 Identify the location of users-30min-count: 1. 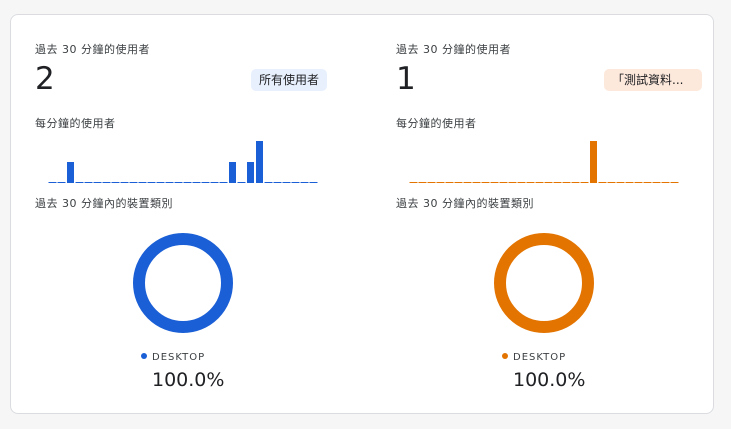
(406, 79).